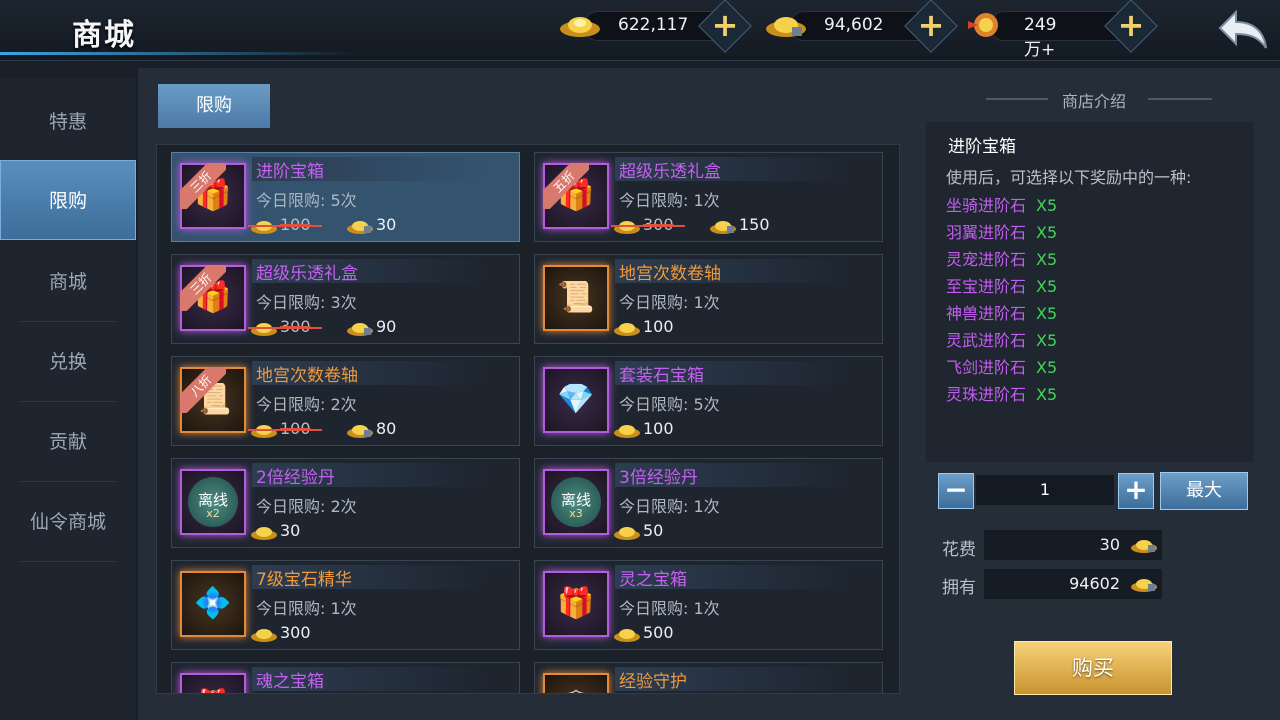  What do you see at coordinates (213, 513) in the screenshot?
I see `multiplier-label: x2` at bounding box center [213, 513].